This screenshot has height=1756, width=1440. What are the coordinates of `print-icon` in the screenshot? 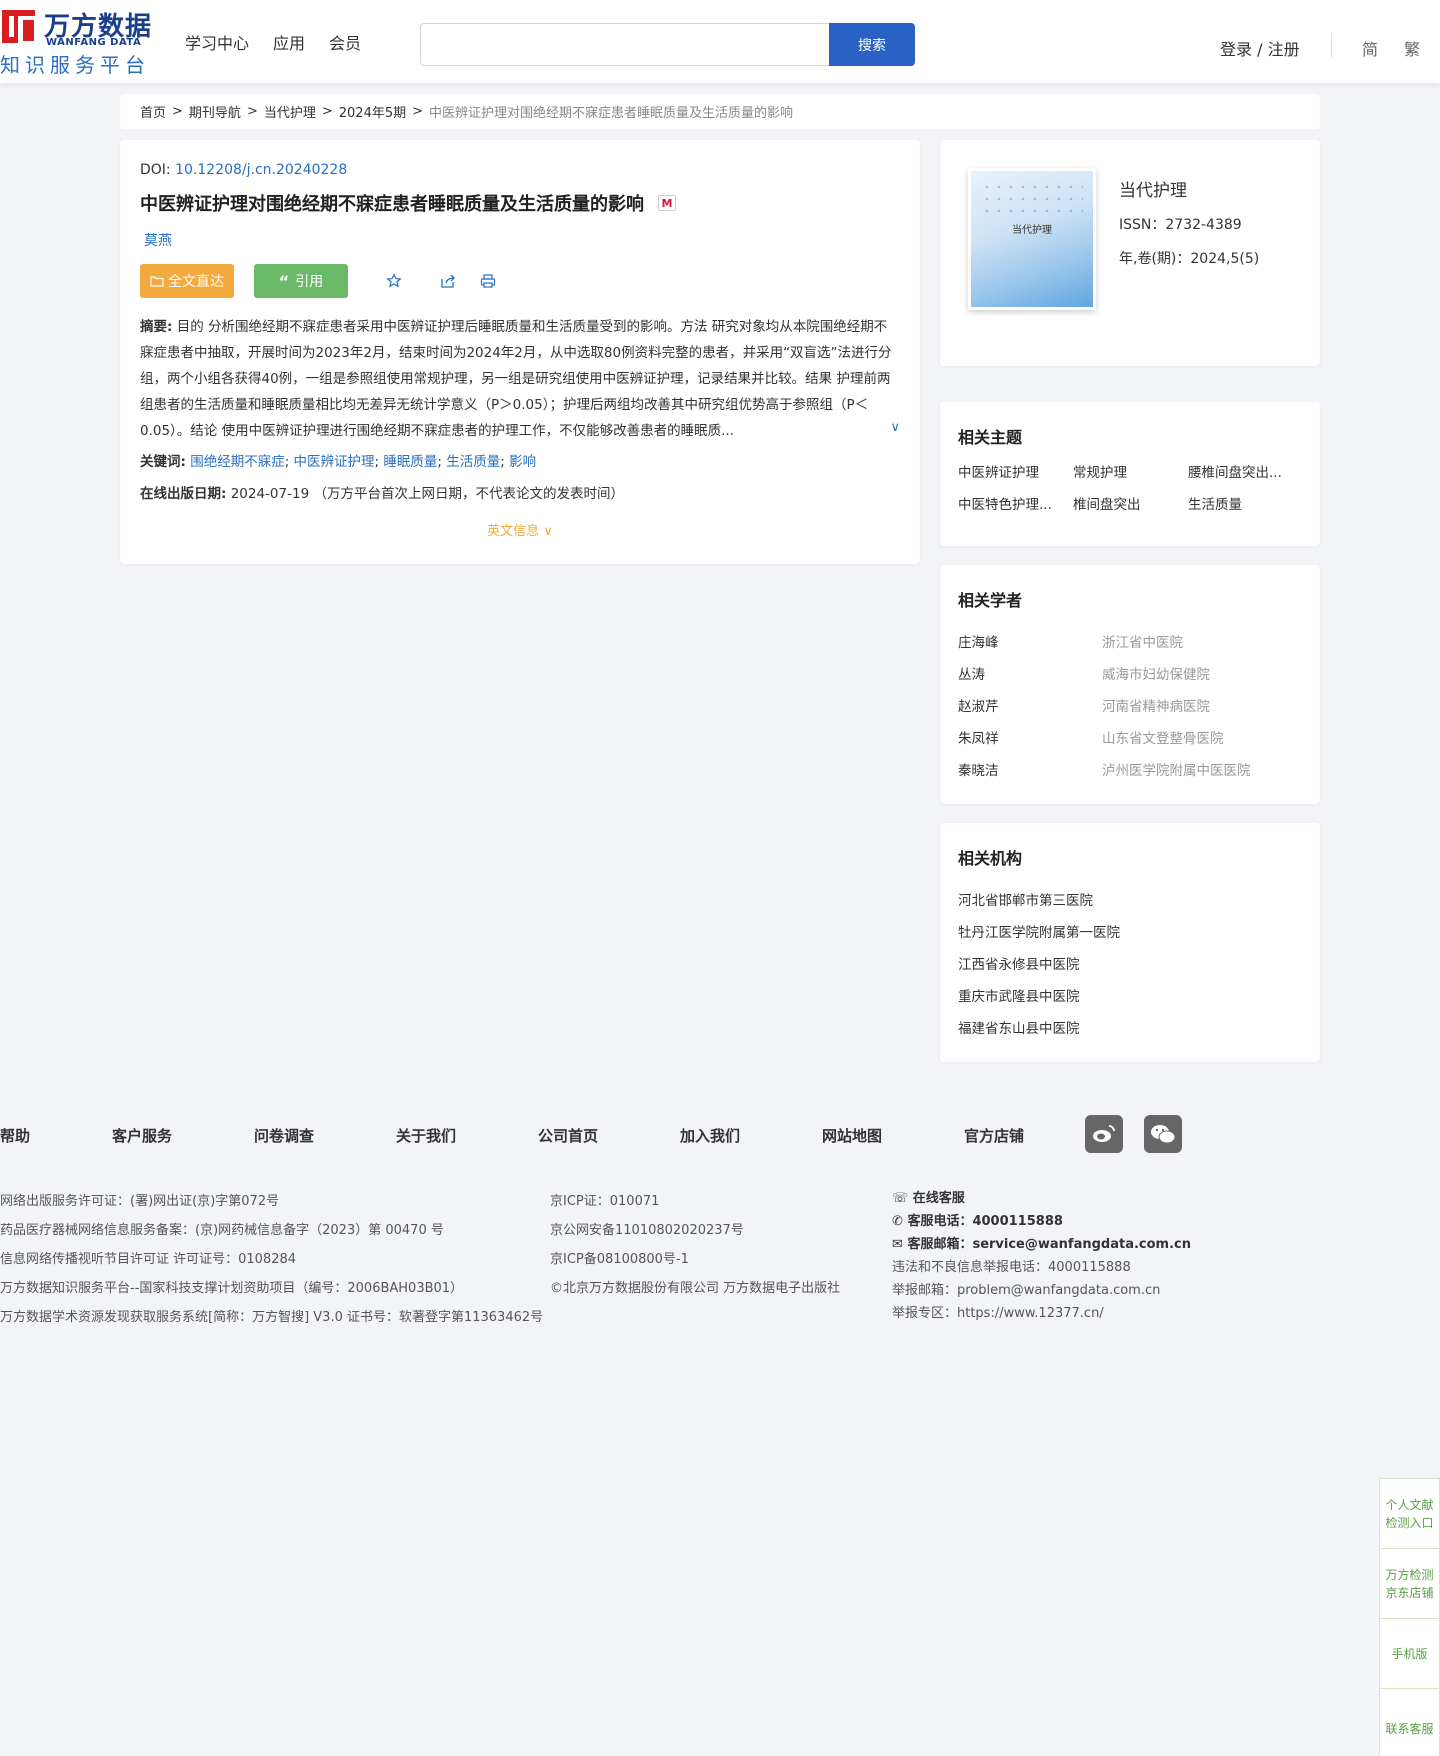 It's located at (488, 281).